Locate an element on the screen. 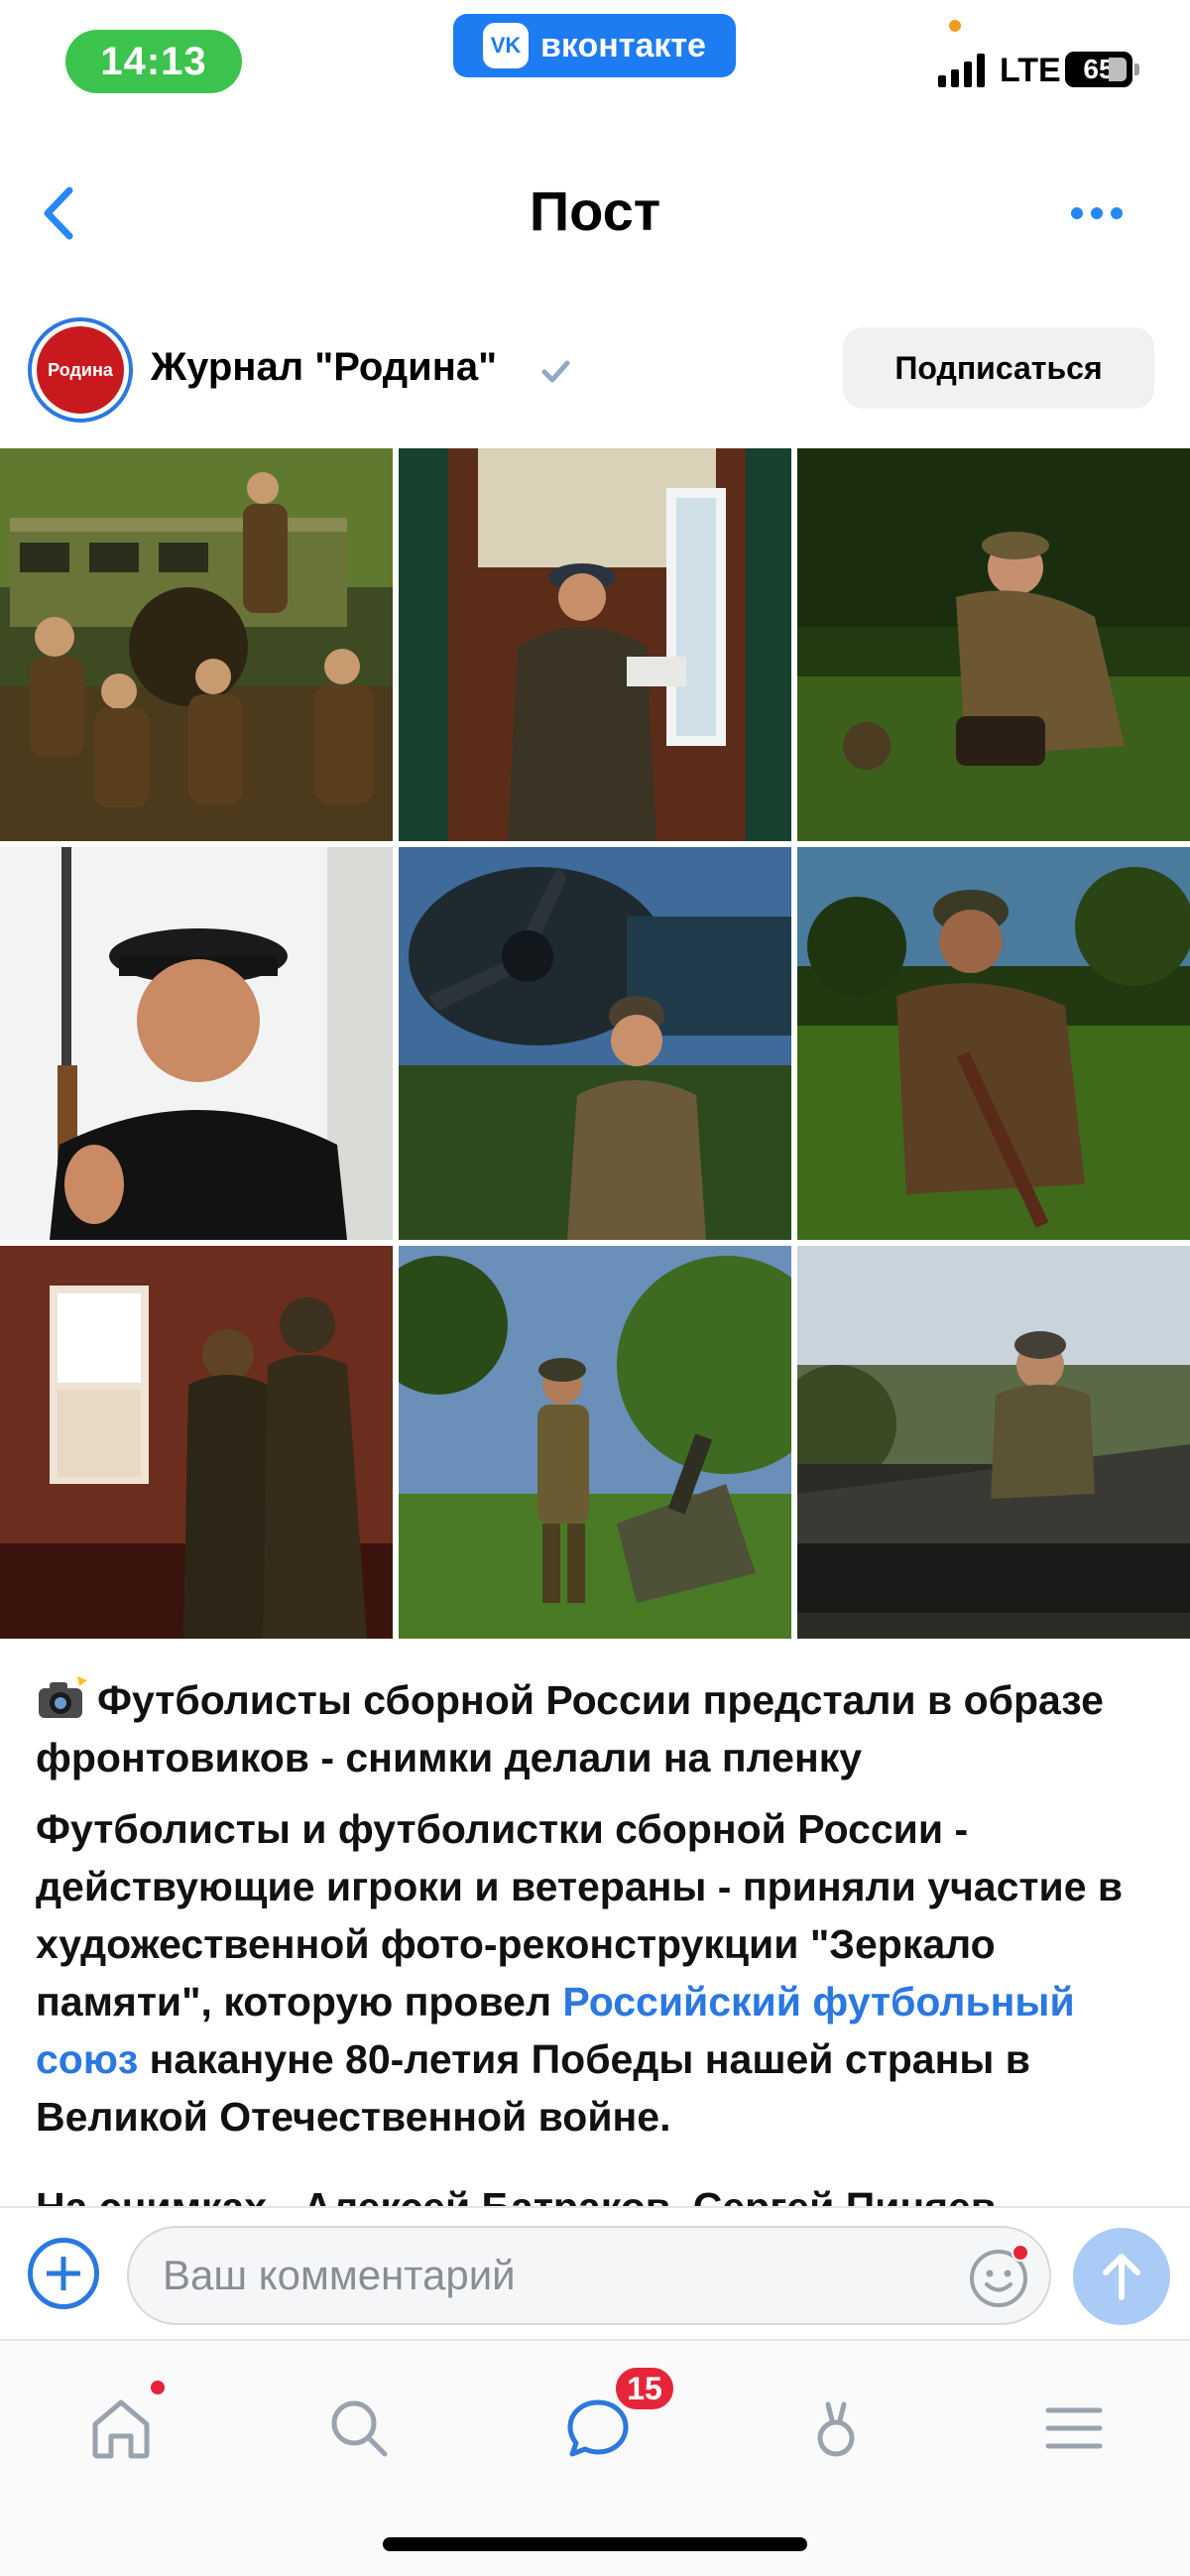 This screenshot has height=2576, width=1190. verified-check-icon is located at coordinates (555, 371).